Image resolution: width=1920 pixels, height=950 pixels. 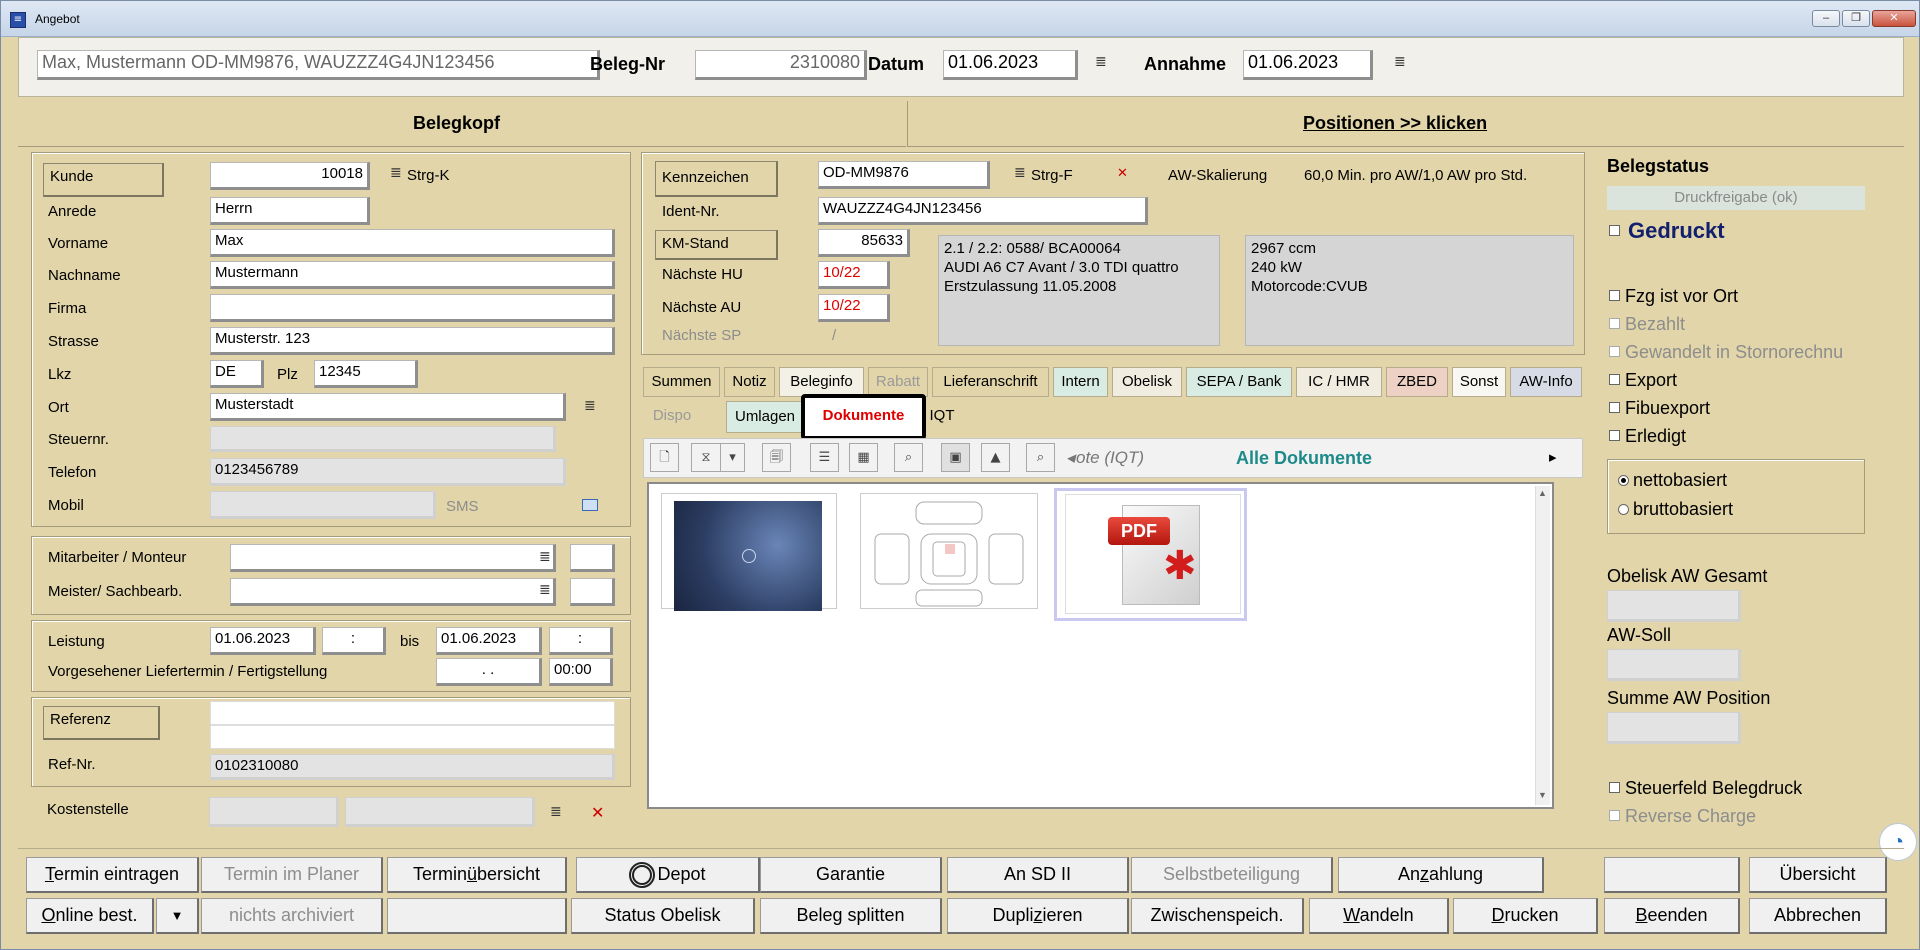 What do you see at coordinates (177, 916) in the screenshot?
I see `online-dropdown-button: ▼` at bounding box center [177, 916].